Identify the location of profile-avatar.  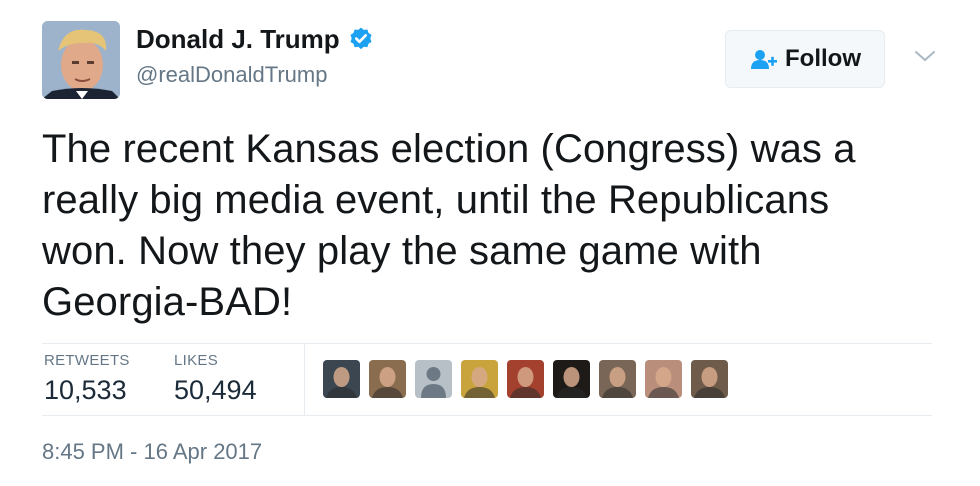
(81, 60).